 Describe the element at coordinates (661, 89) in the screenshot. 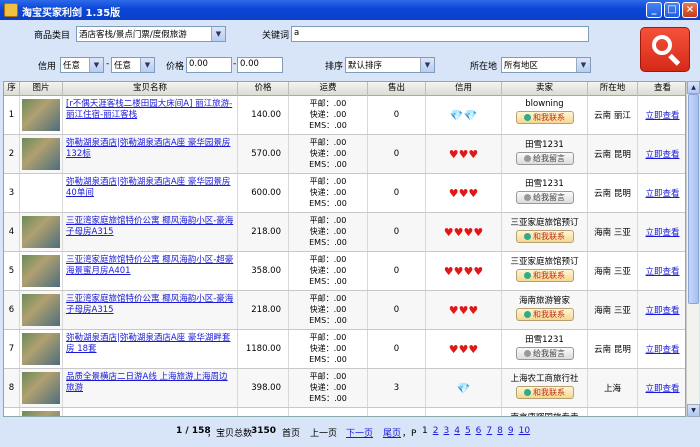

I see `header-view: 查看` at that location.